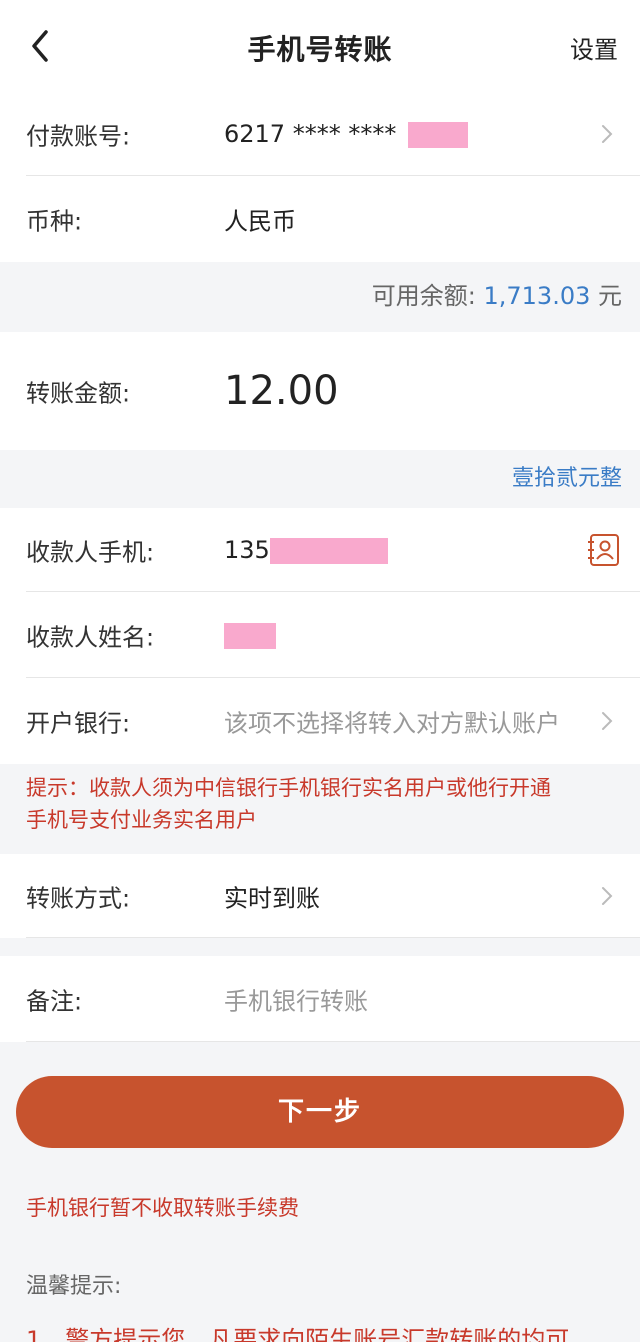 The height and width of the screenshot is (1342, 640). I want to click on bank-label: 开户银行:, so click(78, 723).